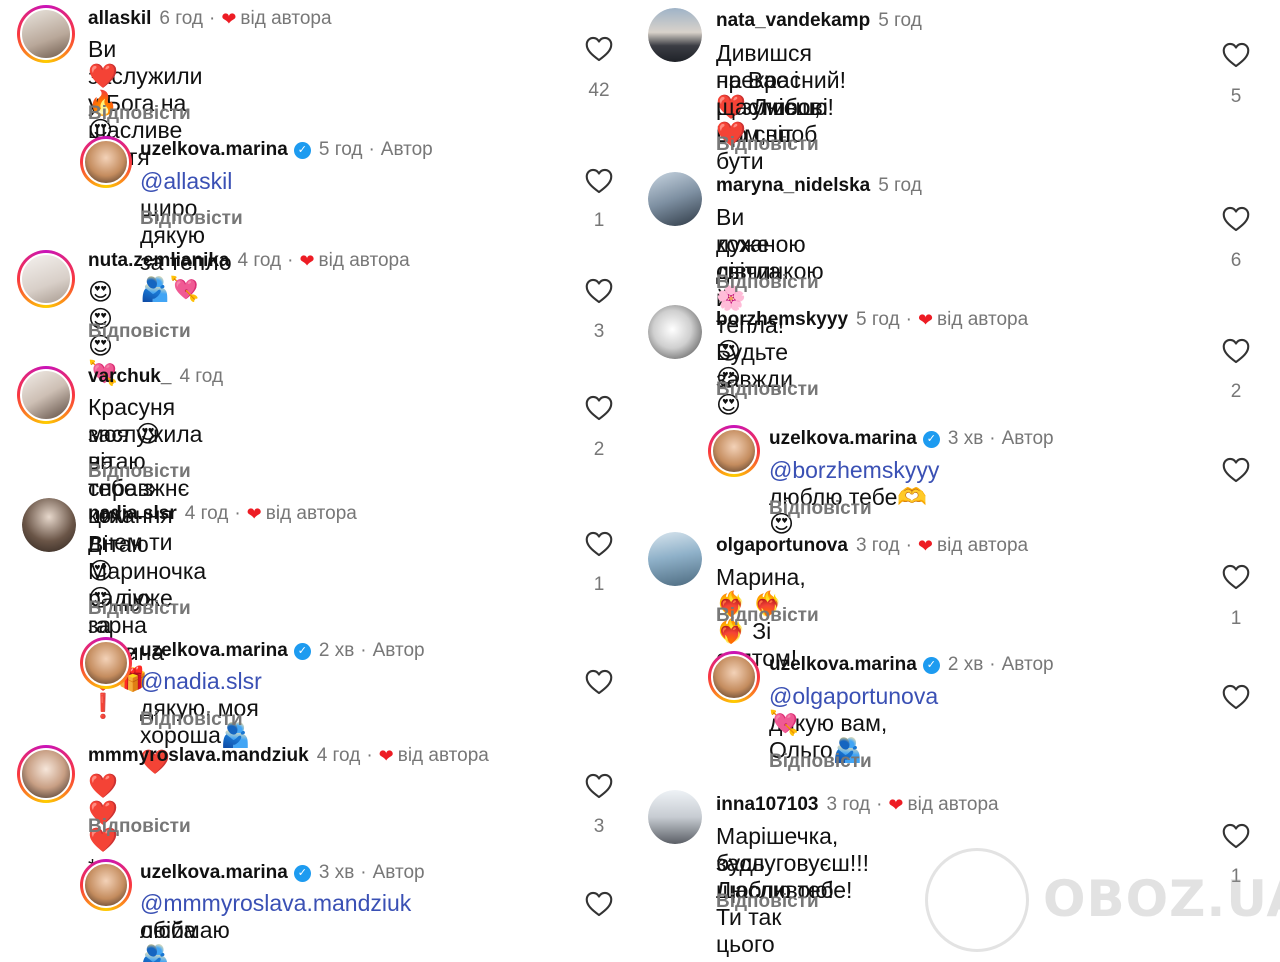  What do you see at coordinates (1161, 899) in the screenshot?
I see `watermark-text: OBOZ.UA` at bounding box center [1161, 899].